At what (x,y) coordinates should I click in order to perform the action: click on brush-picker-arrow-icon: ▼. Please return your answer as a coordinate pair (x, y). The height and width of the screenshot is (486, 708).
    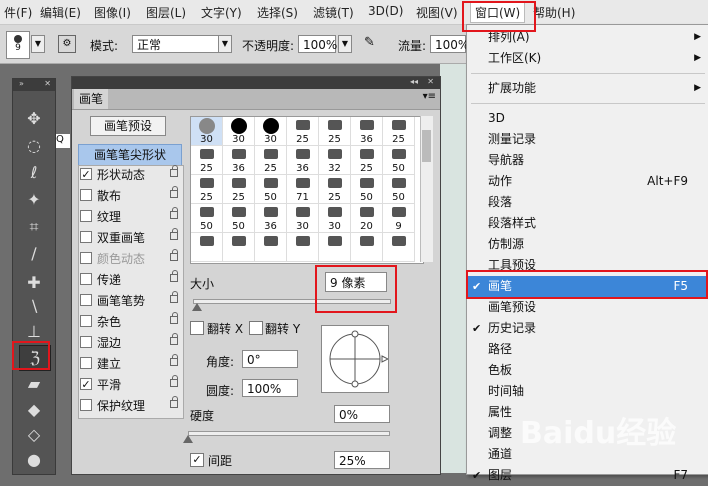
    Looking at the image, I should click on (38, 44).